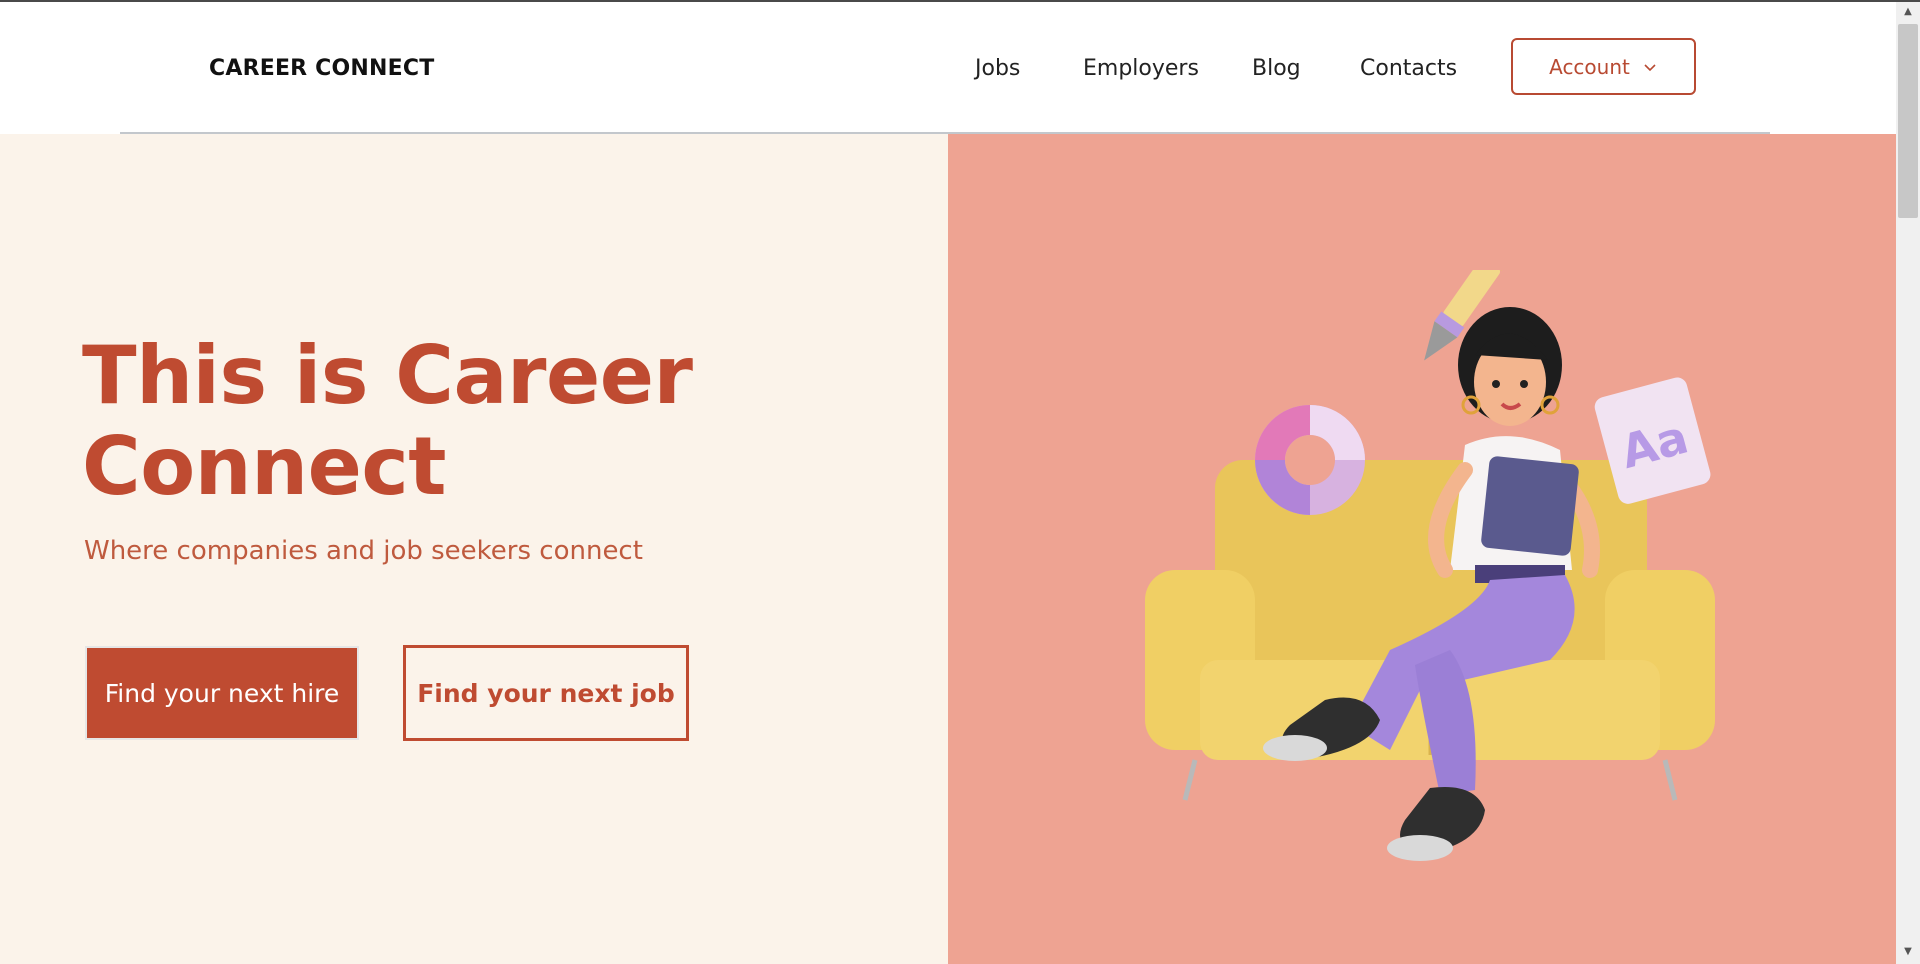 This screenshot has width=1920, height=964. I want to click on scrollbar-thumb, so click(1908, 121).